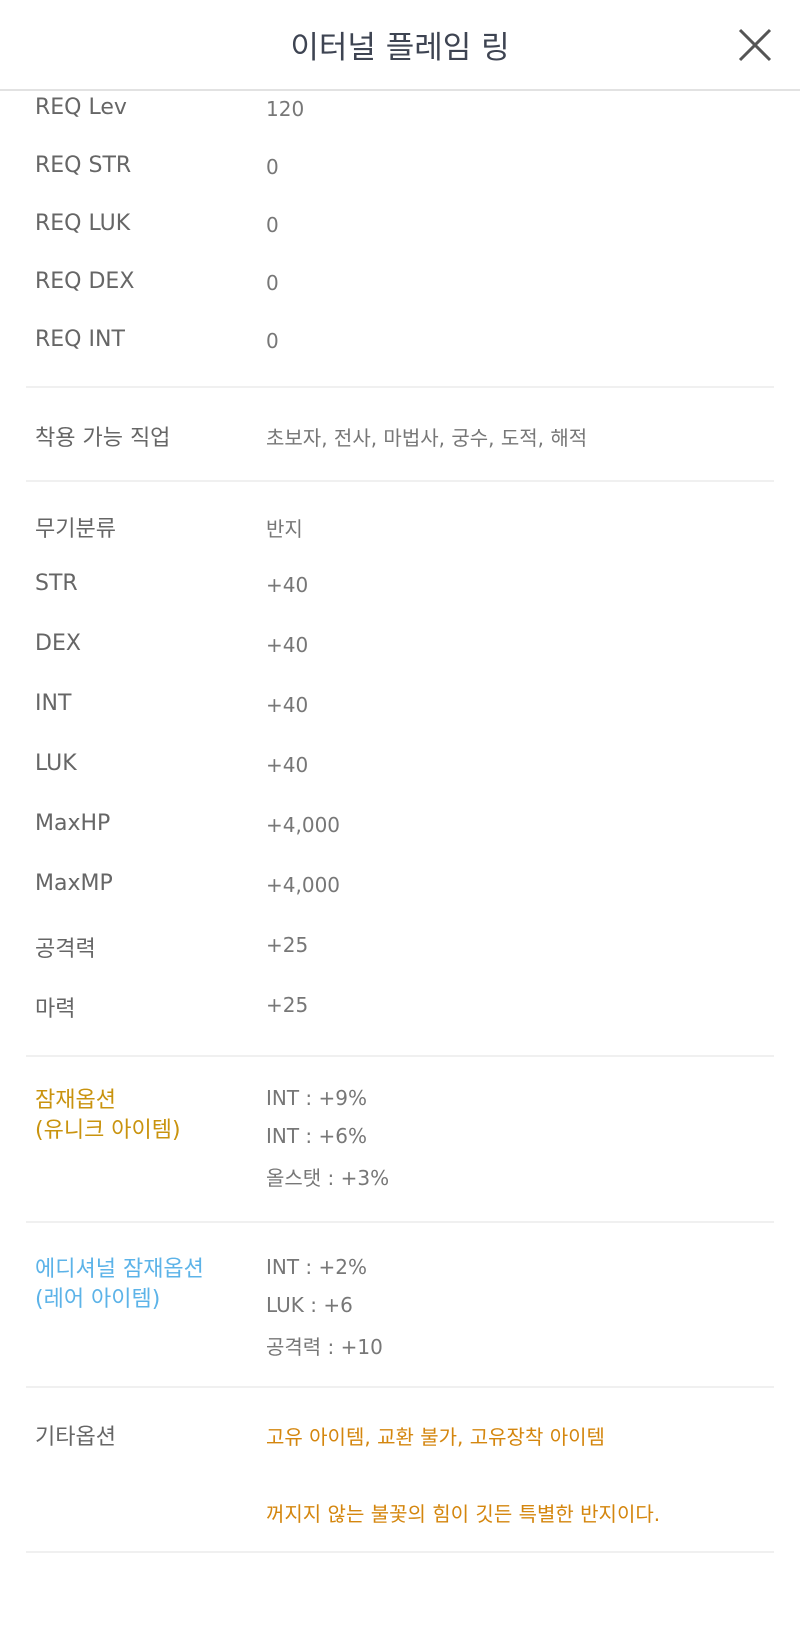 This screenshot has width=800, height=1632. I want to click on additional-line: INT : +2%, so click(317, 1267).